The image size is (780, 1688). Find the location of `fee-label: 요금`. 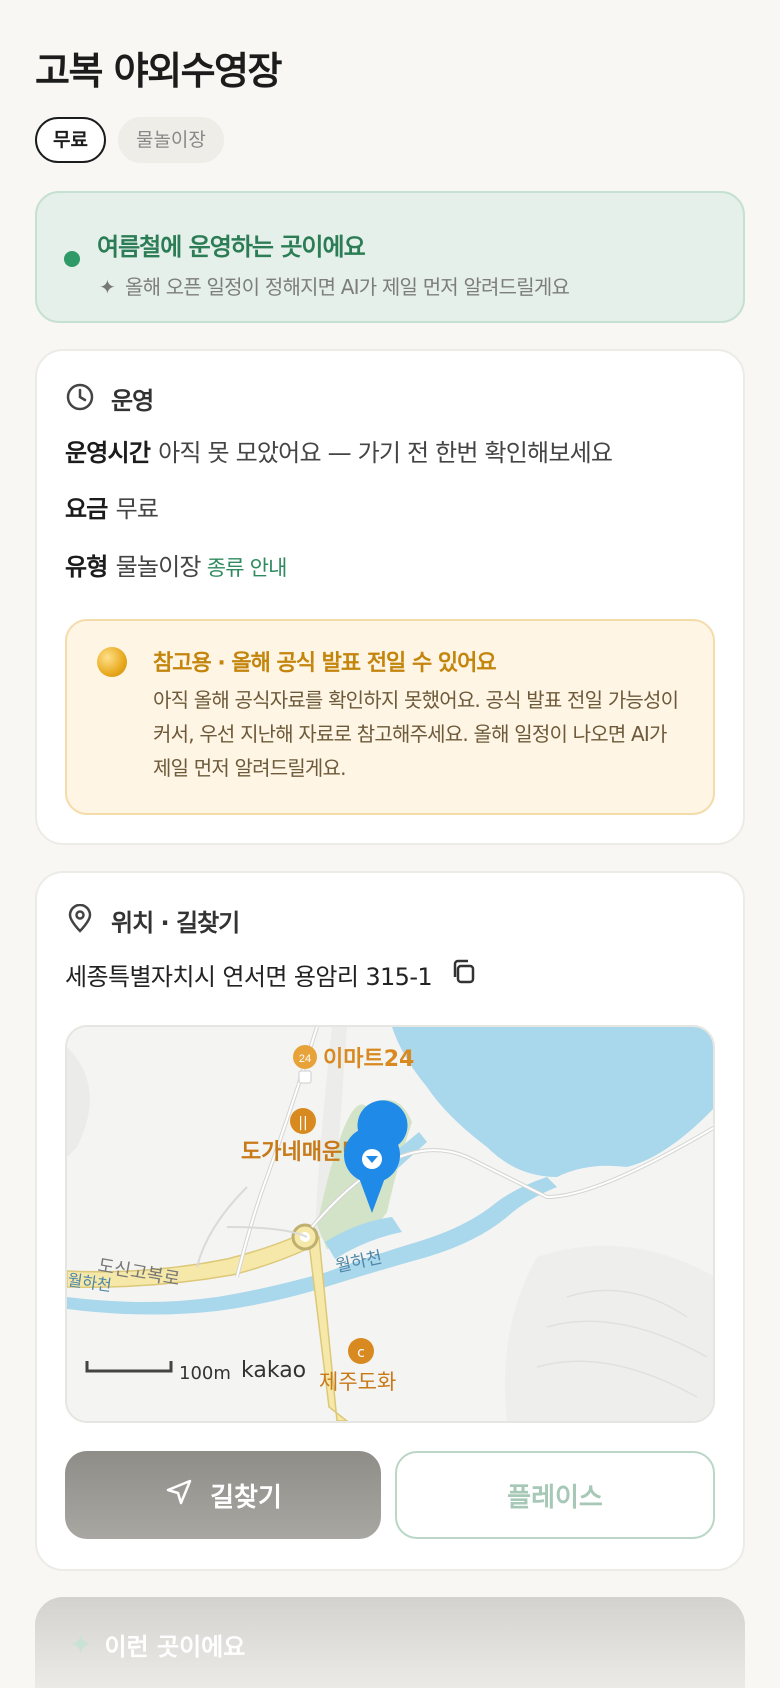

fee-label: 요금 is located at coordinates (86, 509).